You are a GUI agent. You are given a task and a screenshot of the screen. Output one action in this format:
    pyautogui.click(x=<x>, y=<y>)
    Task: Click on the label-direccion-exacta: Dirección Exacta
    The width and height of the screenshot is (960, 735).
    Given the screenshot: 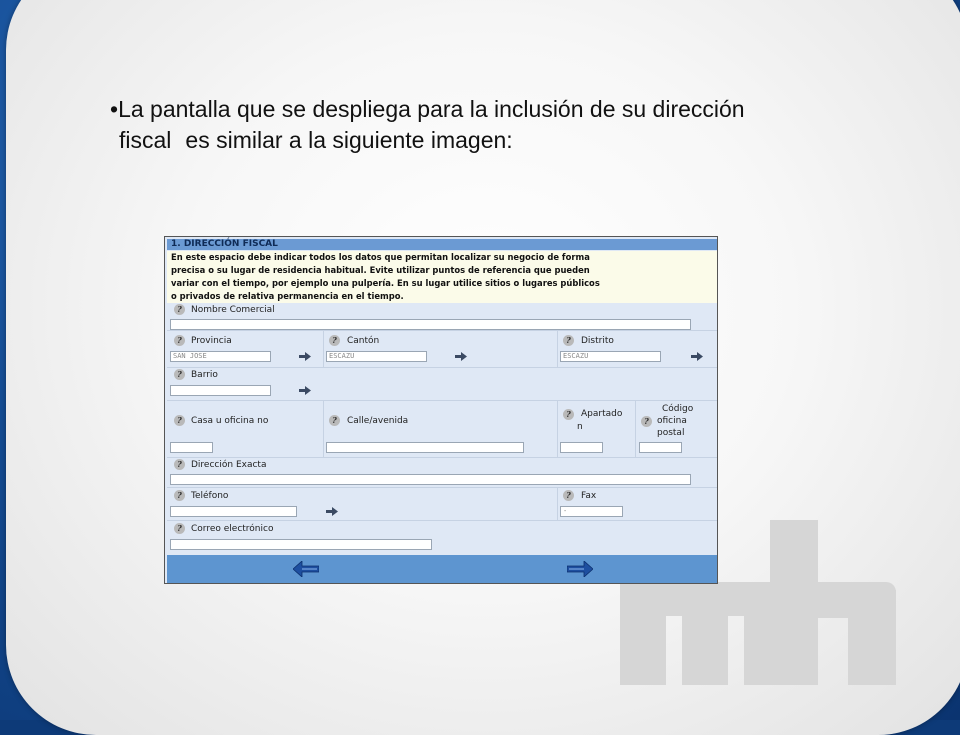 What is the action you would take?
    pyautogui.click(x=229, y=465)
    